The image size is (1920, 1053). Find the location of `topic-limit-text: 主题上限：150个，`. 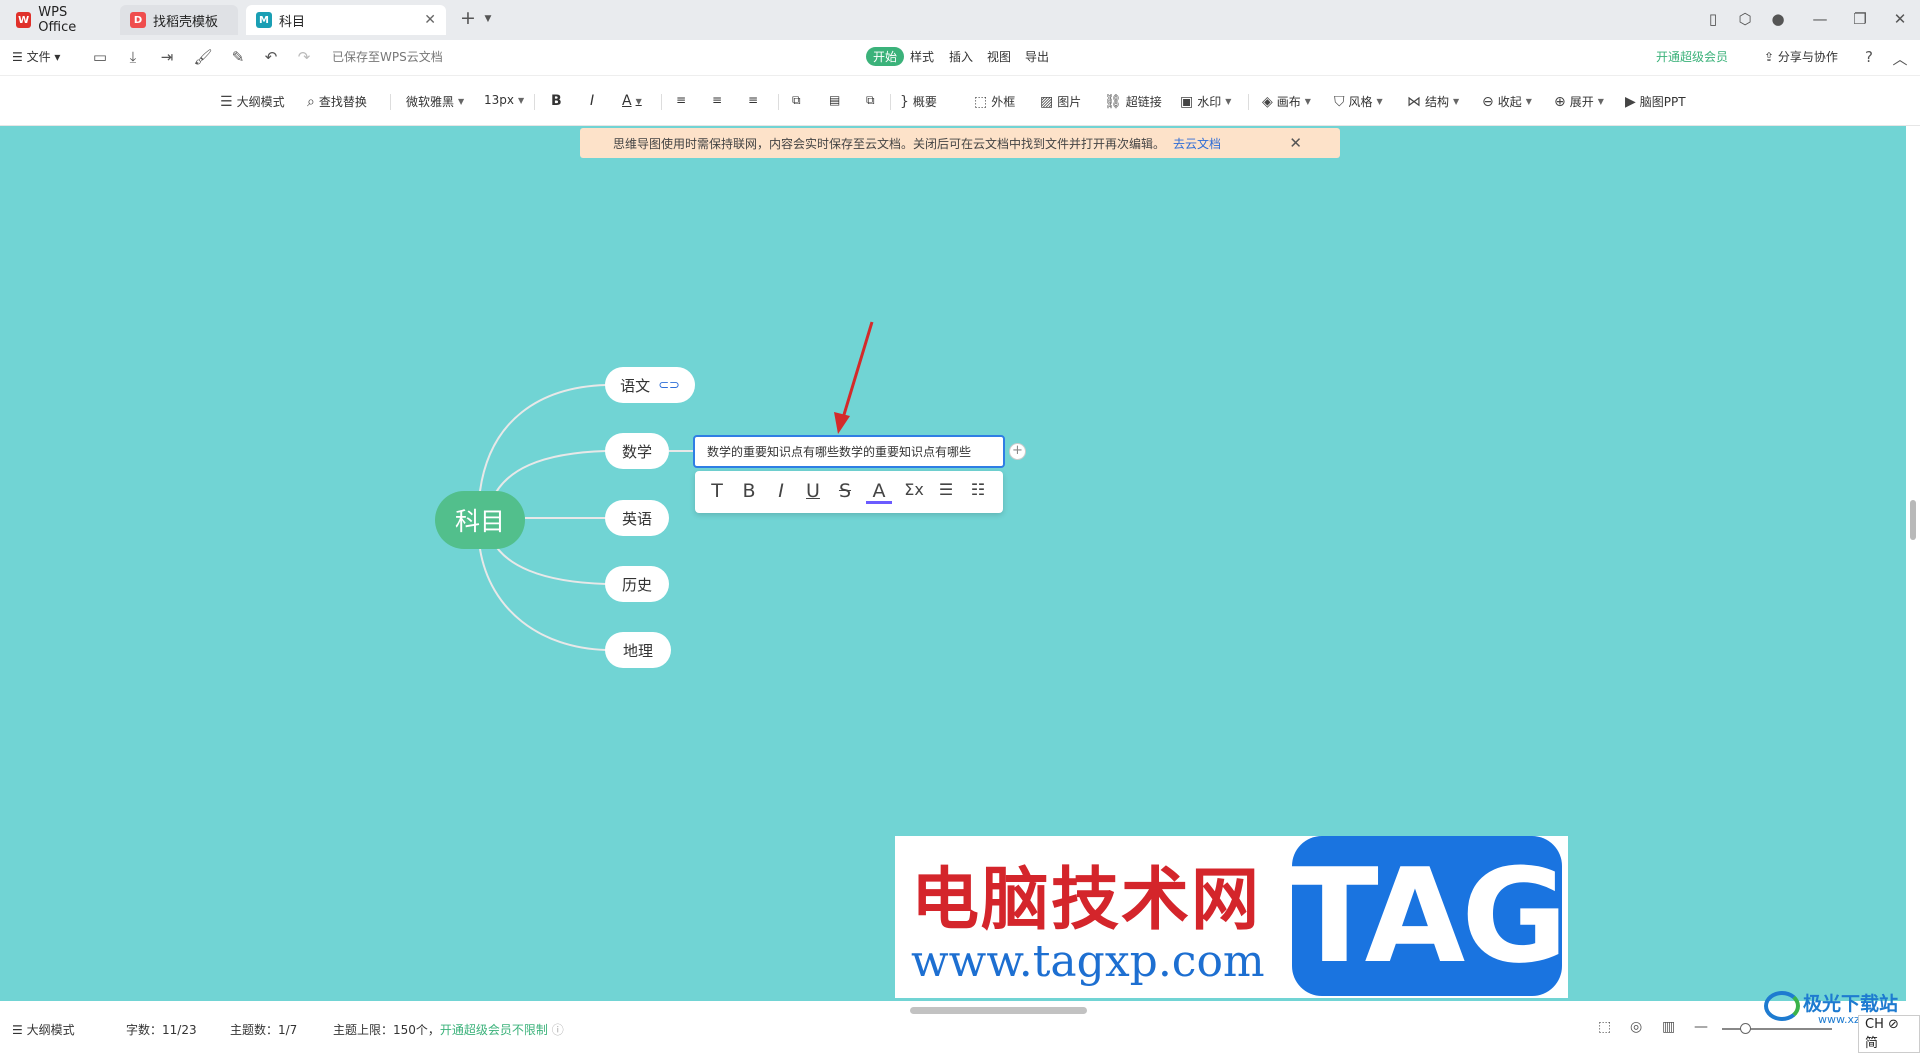

topic-limit-text: 主题上限：150个， is located at coordinates (386, 1030).